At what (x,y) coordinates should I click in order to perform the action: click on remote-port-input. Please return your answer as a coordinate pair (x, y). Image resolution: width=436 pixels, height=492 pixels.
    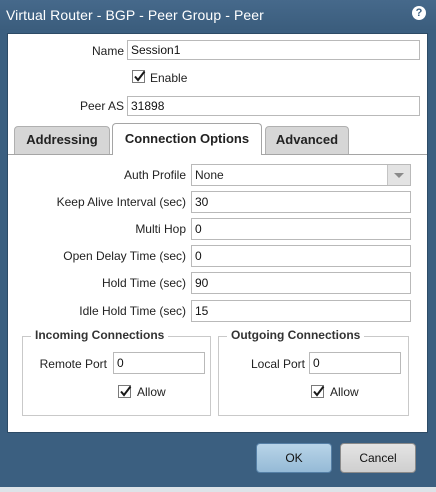
    Looking at the image, I should click on (159, 363).